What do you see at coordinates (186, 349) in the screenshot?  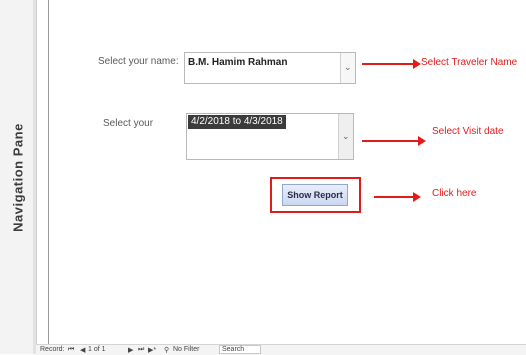 I see `filter-status: No Filter` at bounding box center [186, 349].